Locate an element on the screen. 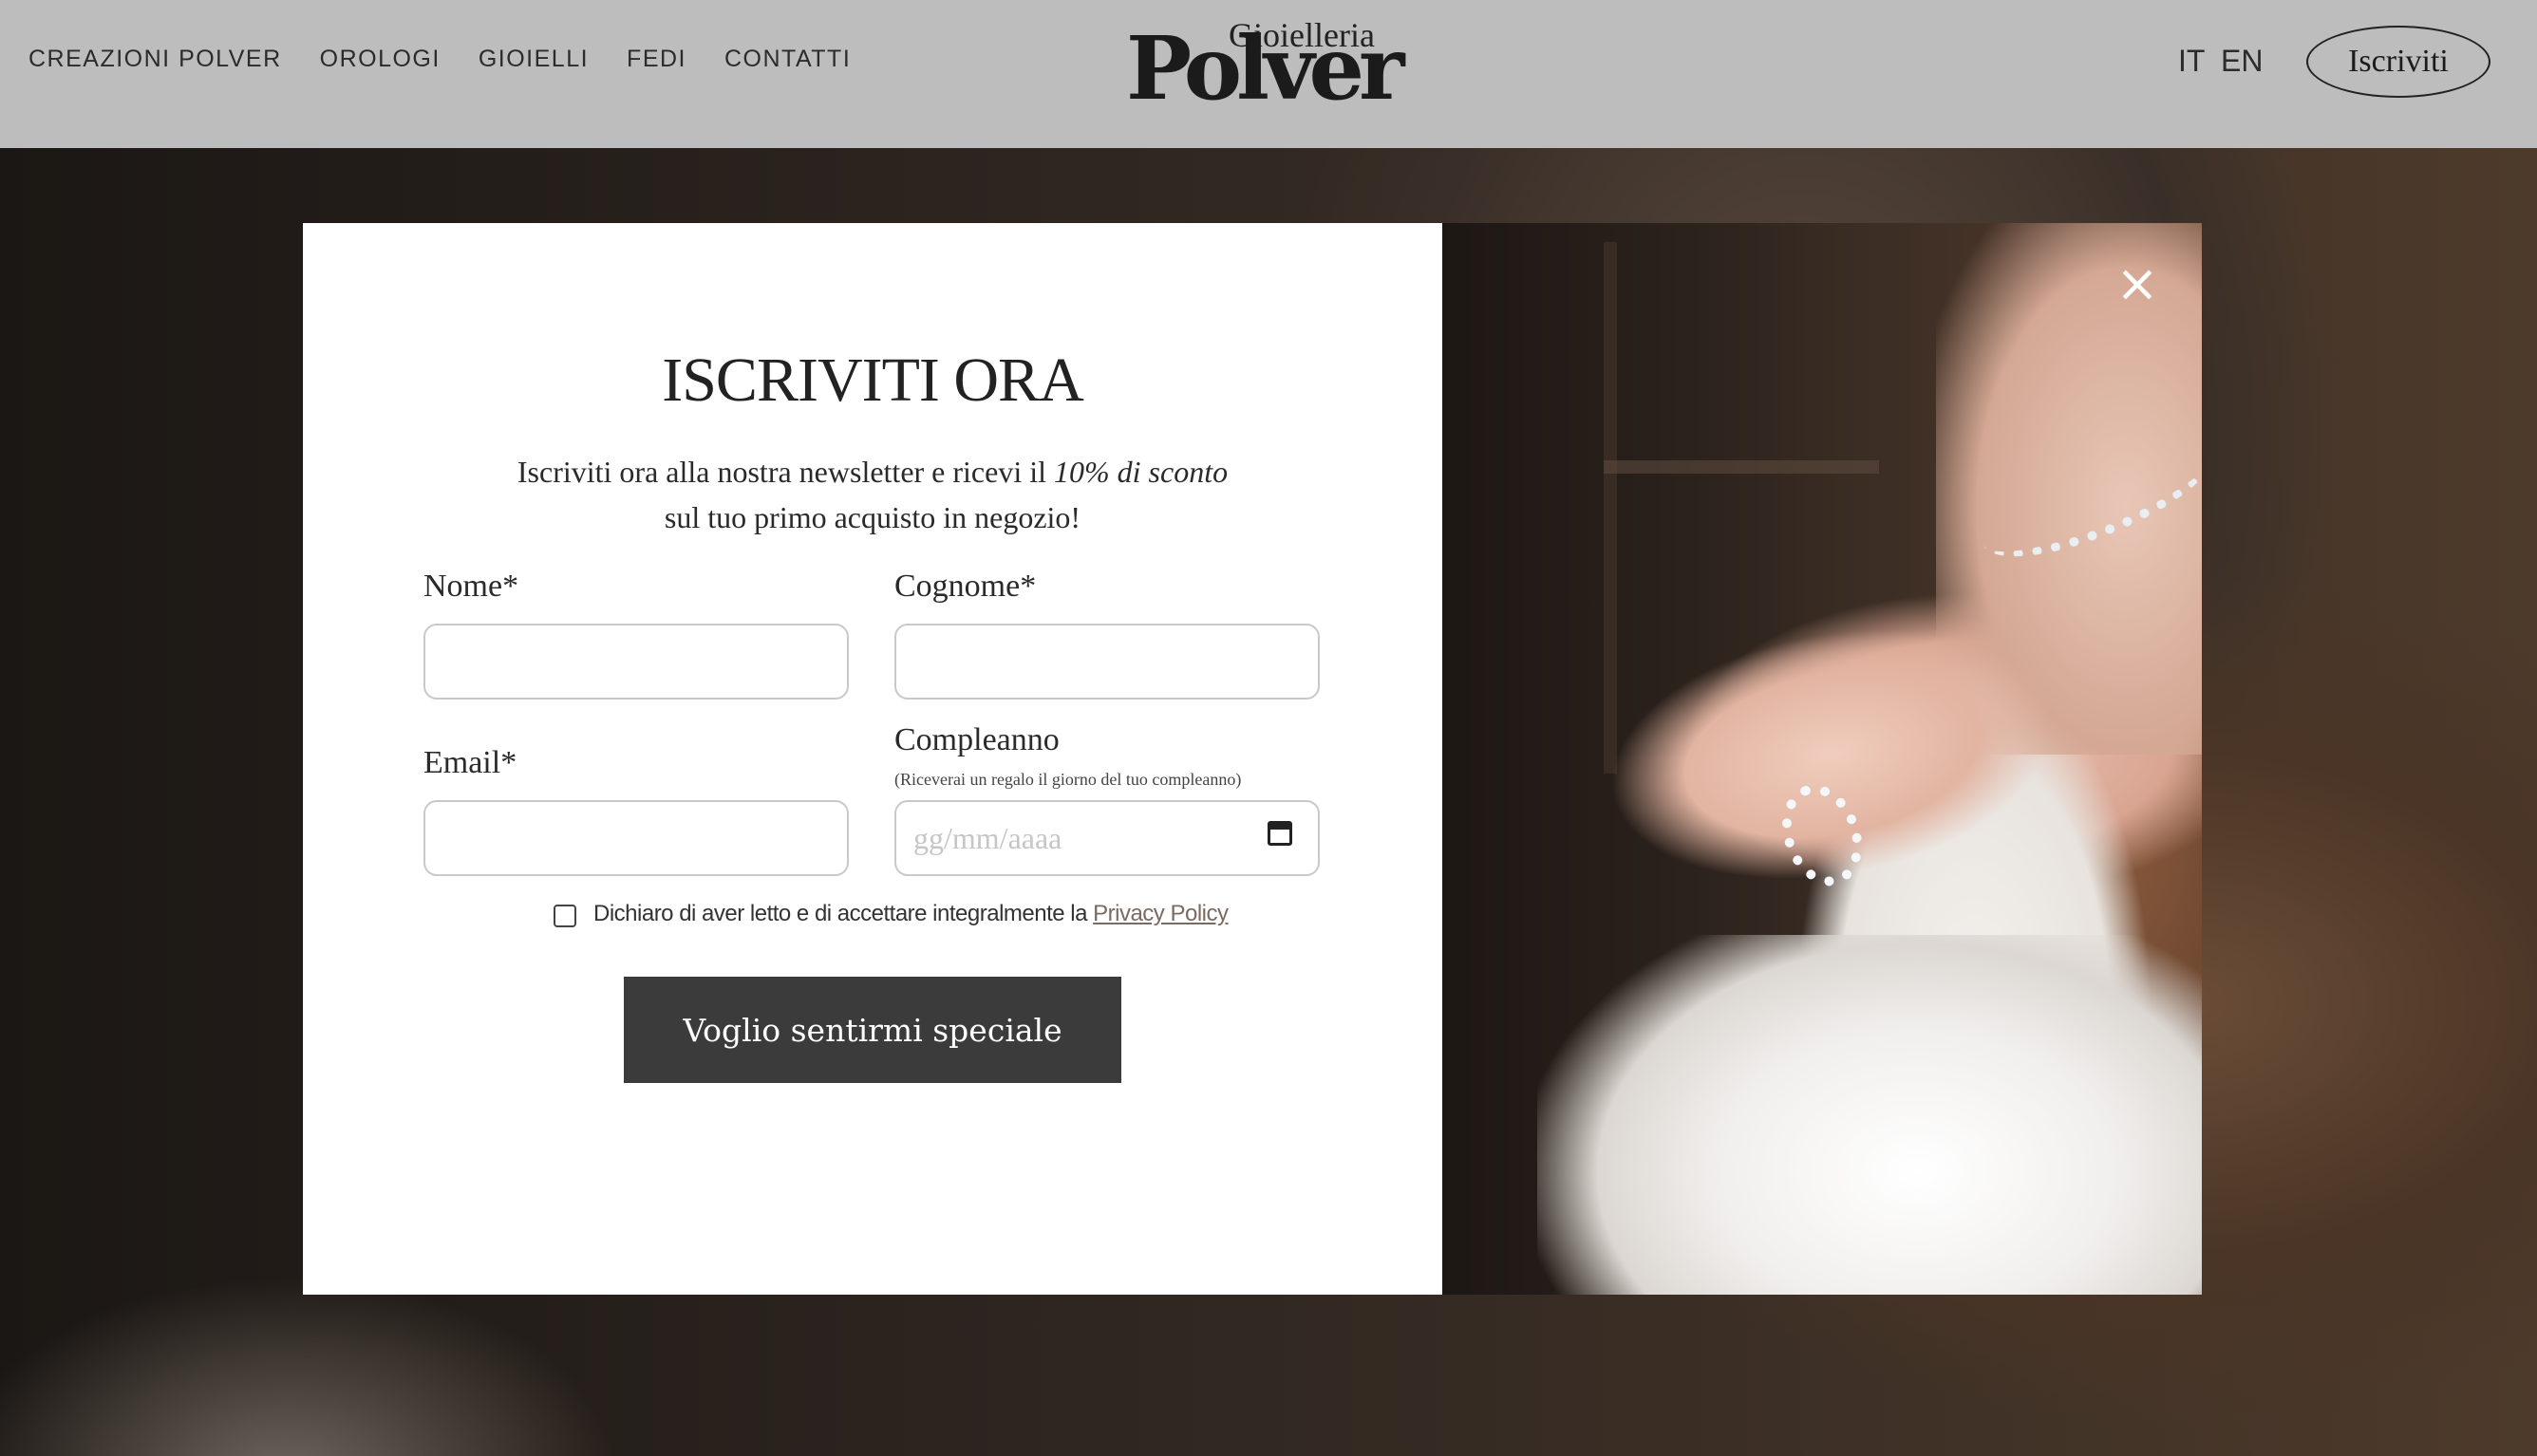 The image size is (2537, 1456). cognome-label: Cognome* is located at coordinates (965, 586).